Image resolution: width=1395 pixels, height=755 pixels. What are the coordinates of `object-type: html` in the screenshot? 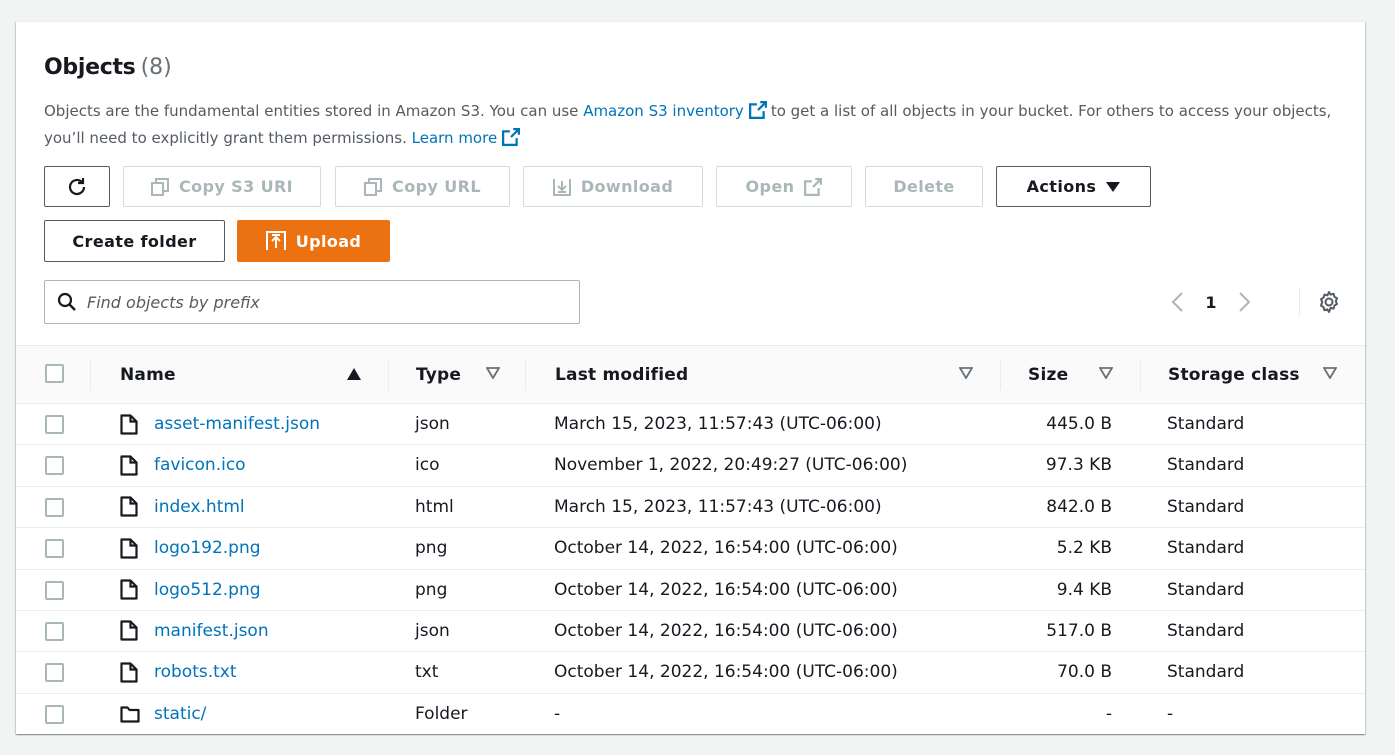 It's located at (434, 506).